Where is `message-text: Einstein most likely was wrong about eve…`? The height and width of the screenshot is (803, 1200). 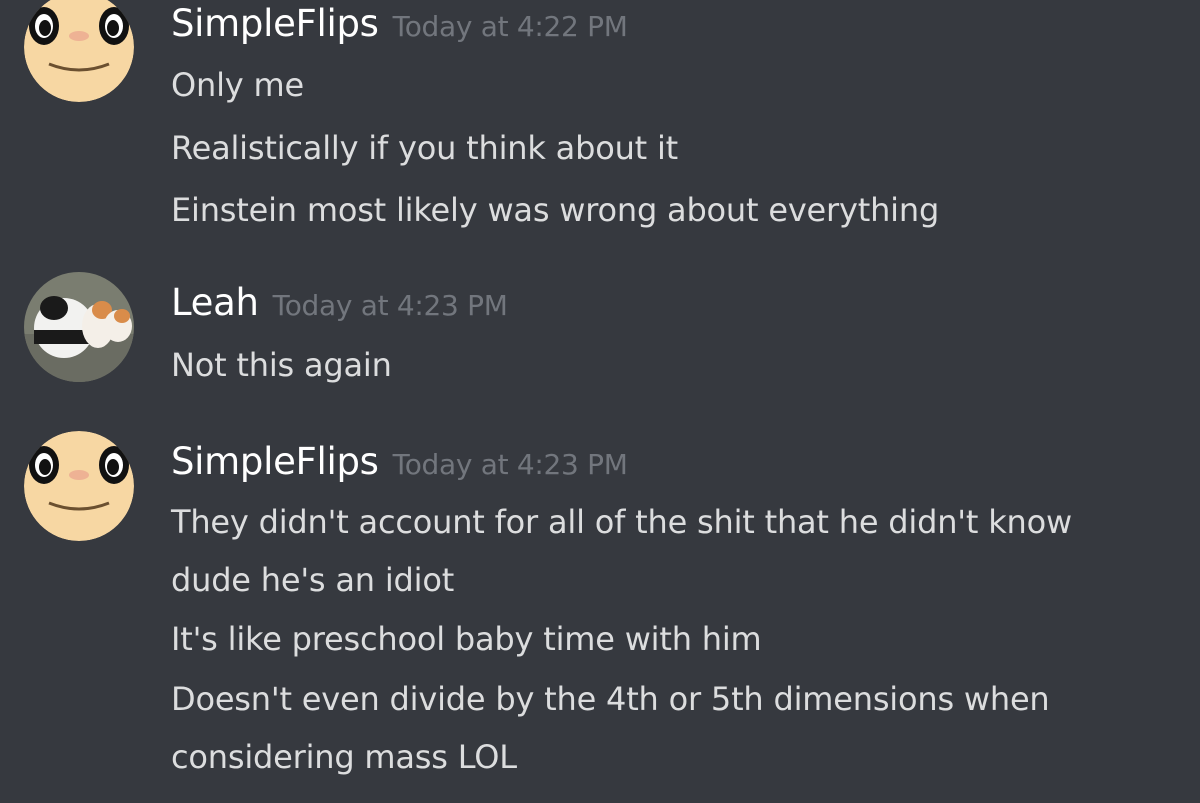 message-text: Einstein most likely was wrong about eve… is located at coordinates (555, 210).